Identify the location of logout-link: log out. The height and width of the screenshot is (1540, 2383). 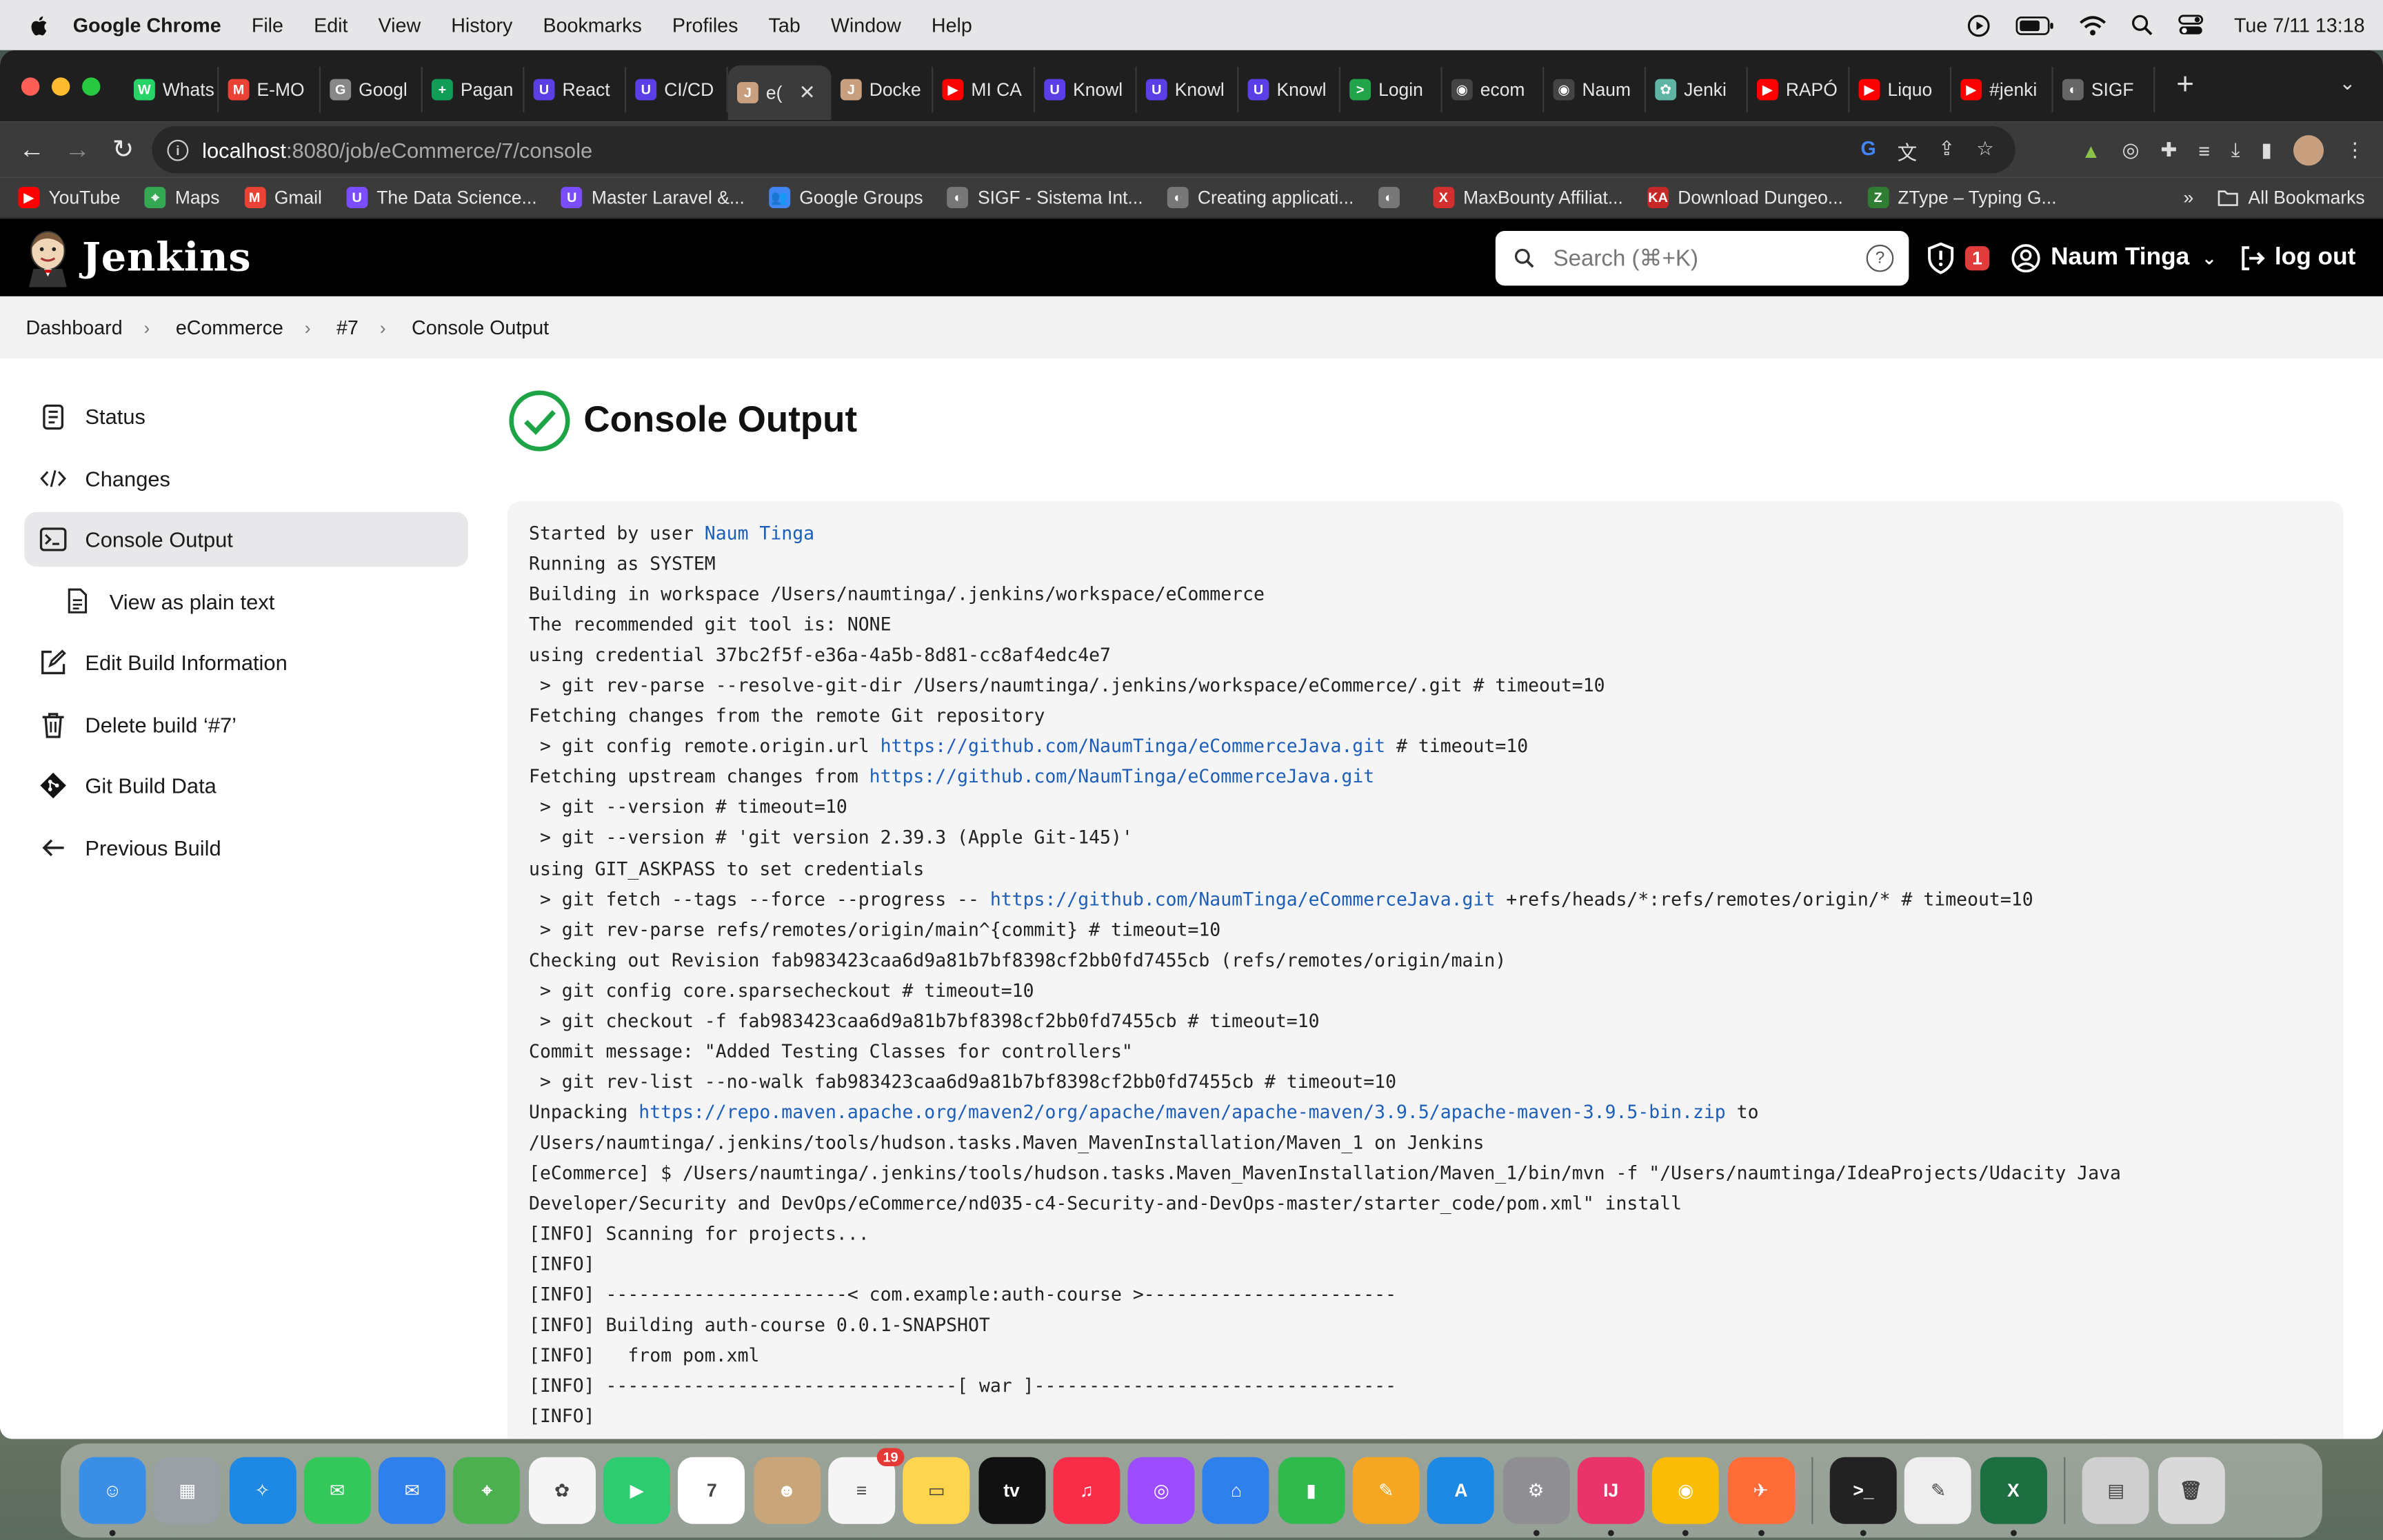
(2315, 258).